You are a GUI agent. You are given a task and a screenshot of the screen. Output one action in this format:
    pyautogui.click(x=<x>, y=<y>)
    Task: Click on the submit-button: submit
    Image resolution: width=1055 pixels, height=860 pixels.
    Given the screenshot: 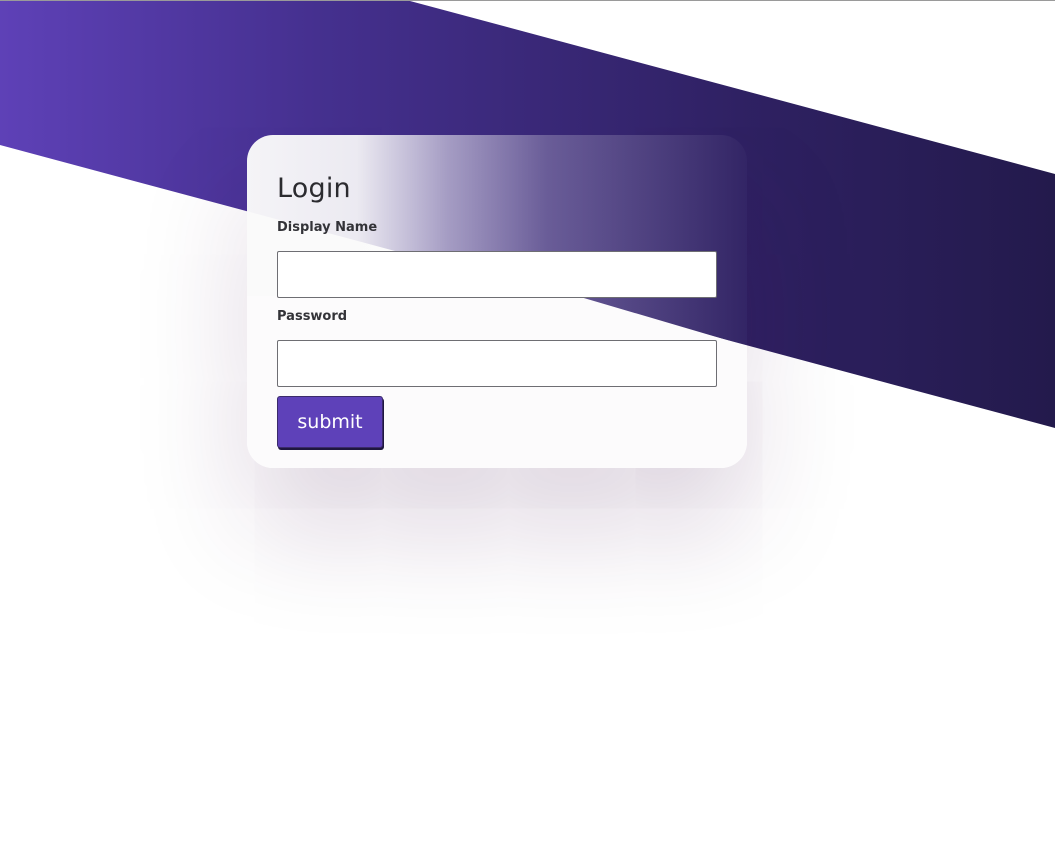 What is the action you would take?
    pyautogui.click(x=330, y=422)
    